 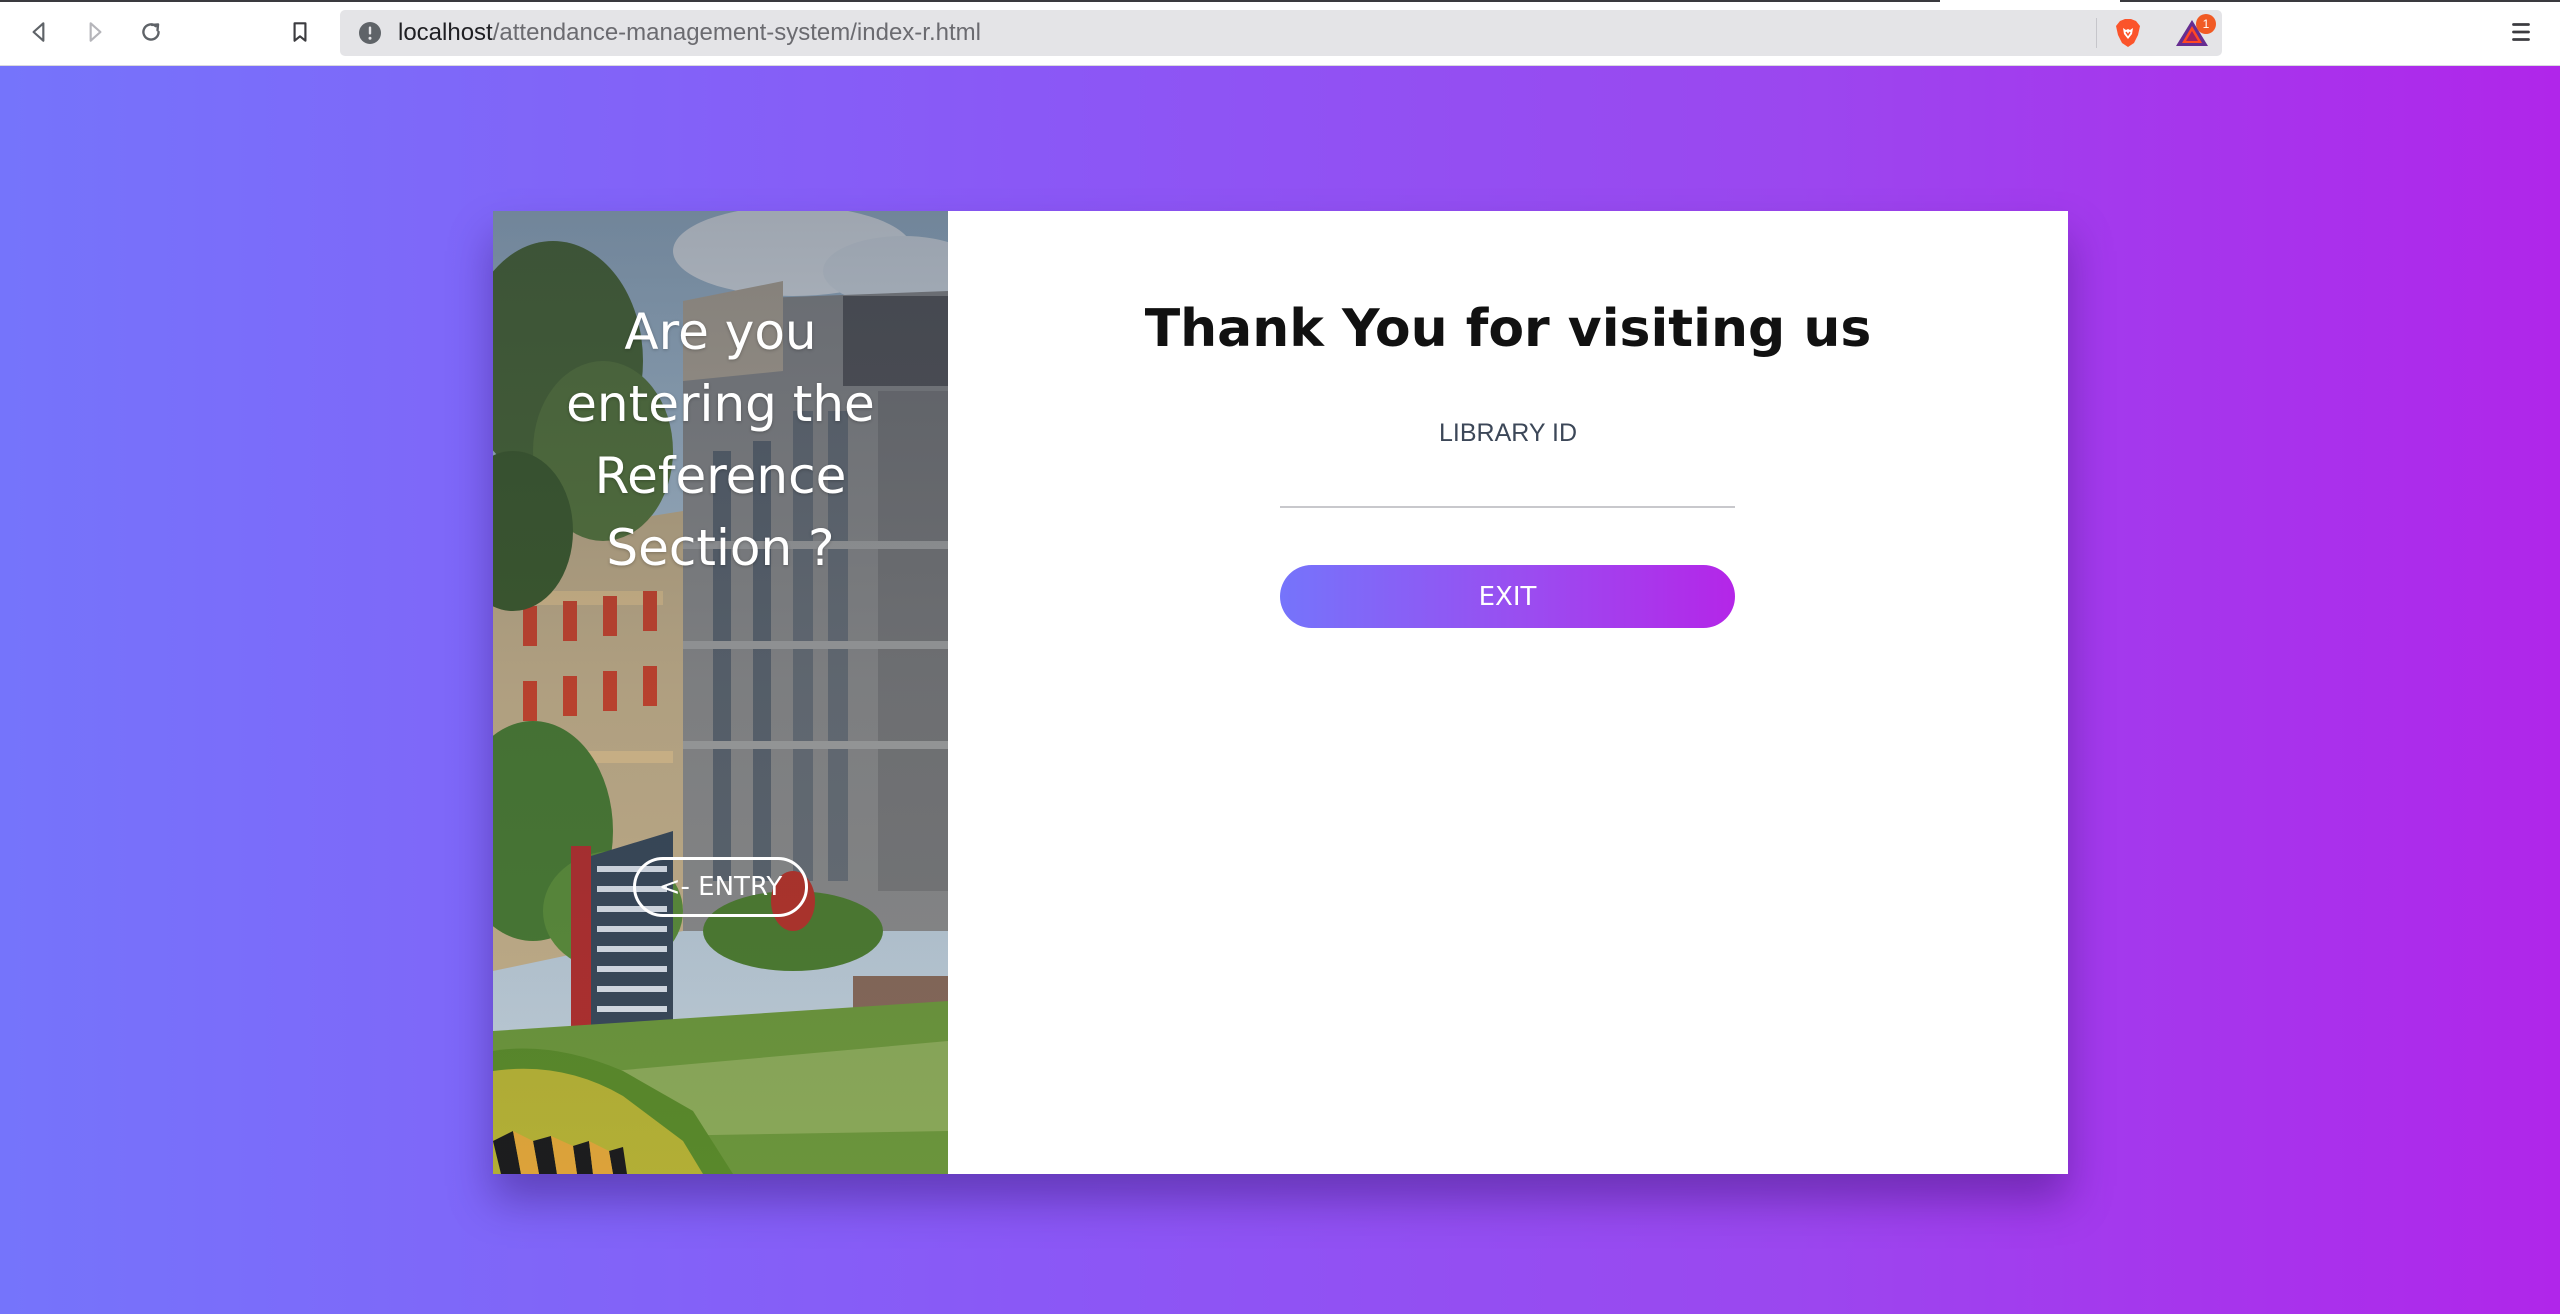 I want to click on bookmark-icon, so click(x=300, y=32).